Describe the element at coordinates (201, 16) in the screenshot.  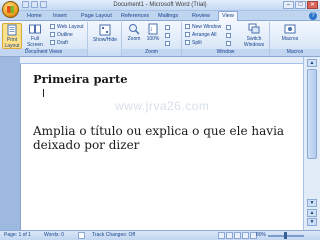
I see `tab-review: Review` at that location.